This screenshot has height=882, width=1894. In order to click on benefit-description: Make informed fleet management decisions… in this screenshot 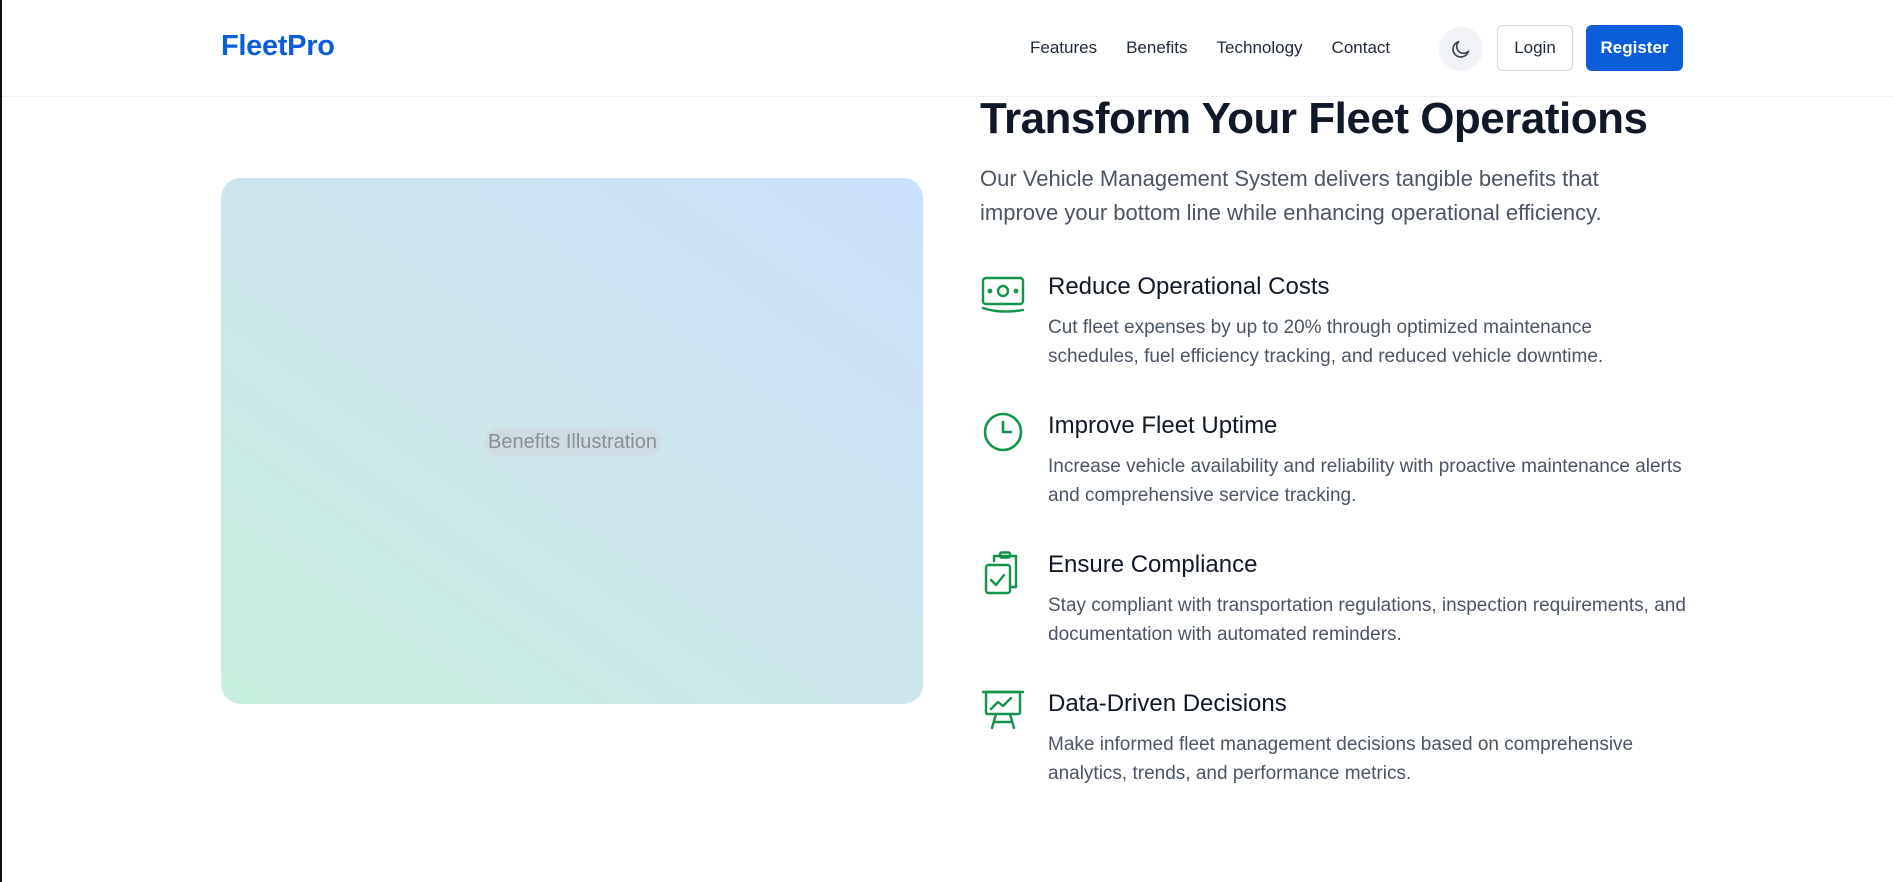, I will do `click(1341, 759)`.